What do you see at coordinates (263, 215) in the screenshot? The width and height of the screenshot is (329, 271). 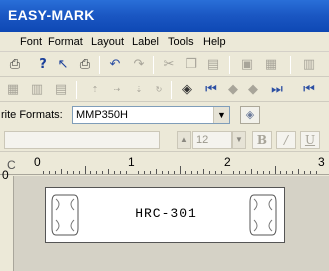 I see `sleeve-end-right-icon` at bounding box center [263, 215].